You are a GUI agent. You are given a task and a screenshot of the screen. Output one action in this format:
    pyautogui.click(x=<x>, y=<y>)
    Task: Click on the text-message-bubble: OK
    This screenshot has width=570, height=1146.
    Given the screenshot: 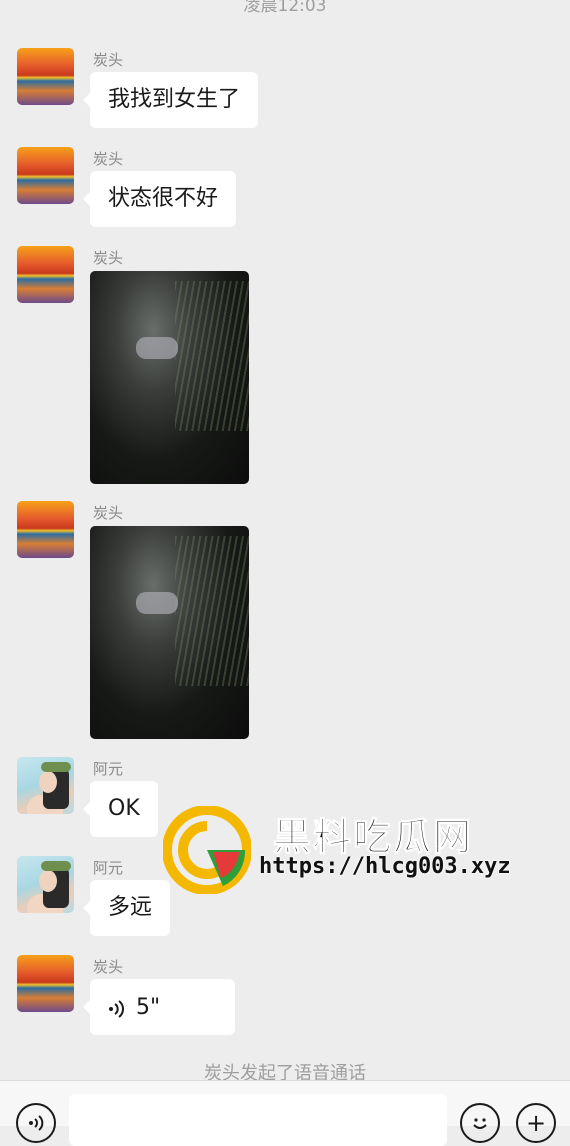 What is the action you would take?
    pyautogui.click(x=120, y=809)
    